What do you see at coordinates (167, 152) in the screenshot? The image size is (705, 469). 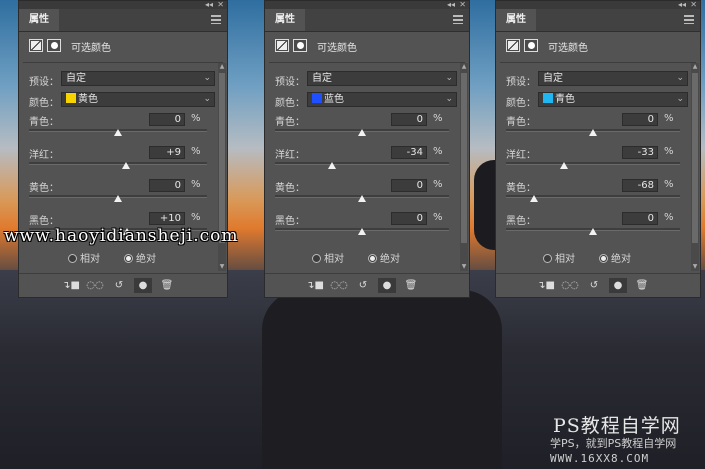 I see `magenta-value-field: +9` at bounding box center [167, 152].